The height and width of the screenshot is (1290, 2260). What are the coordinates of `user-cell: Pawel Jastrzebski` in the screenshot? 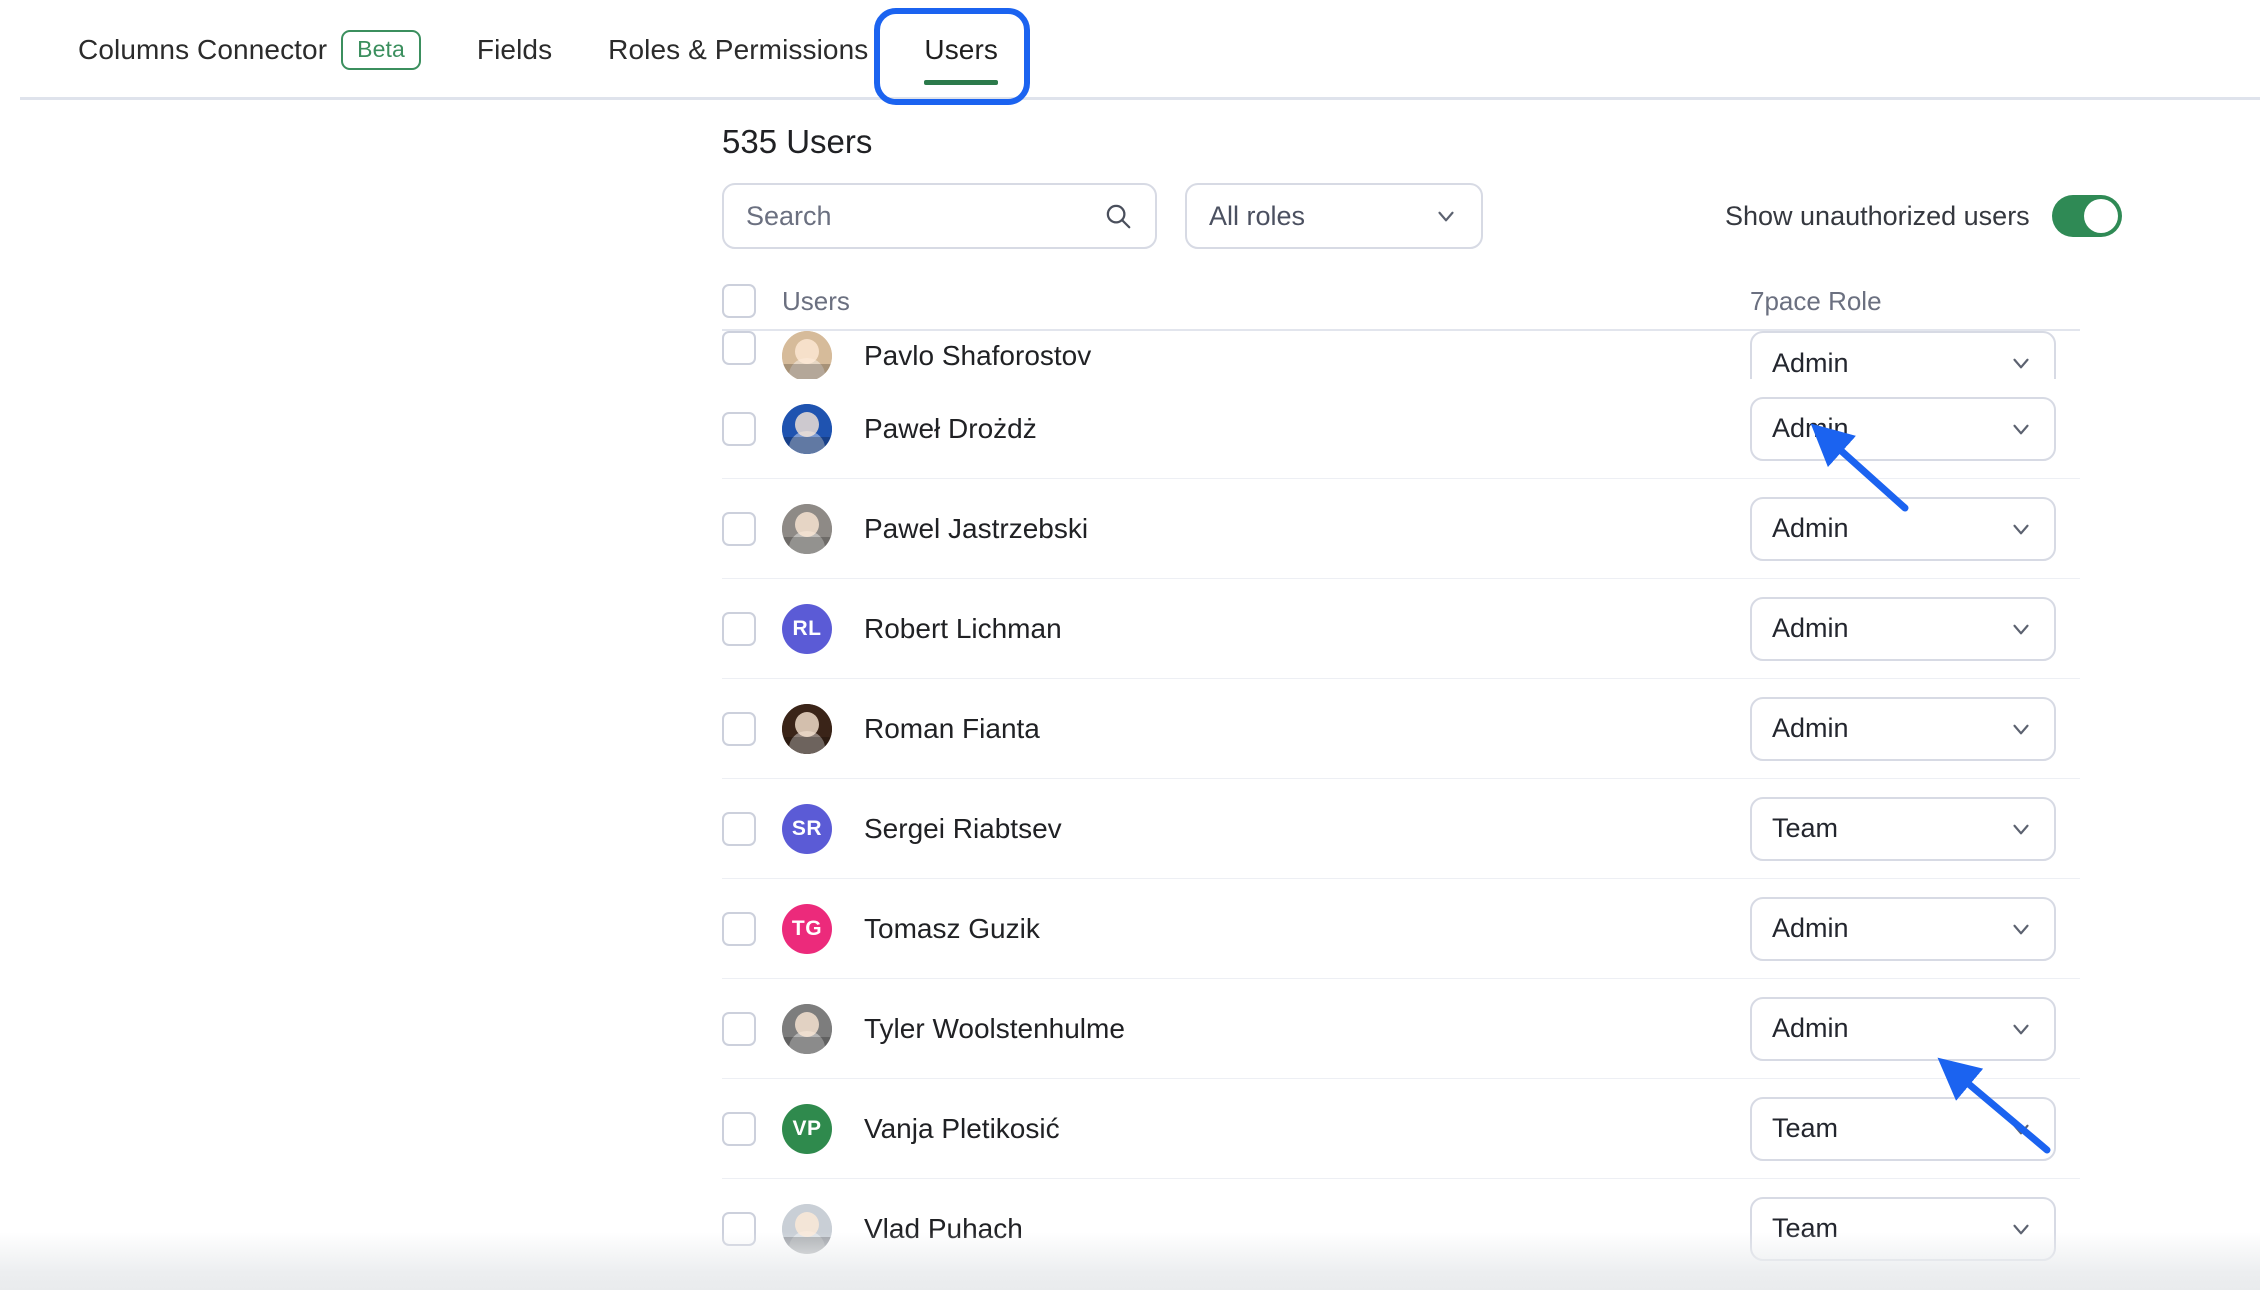 It's located at (1266, 528).